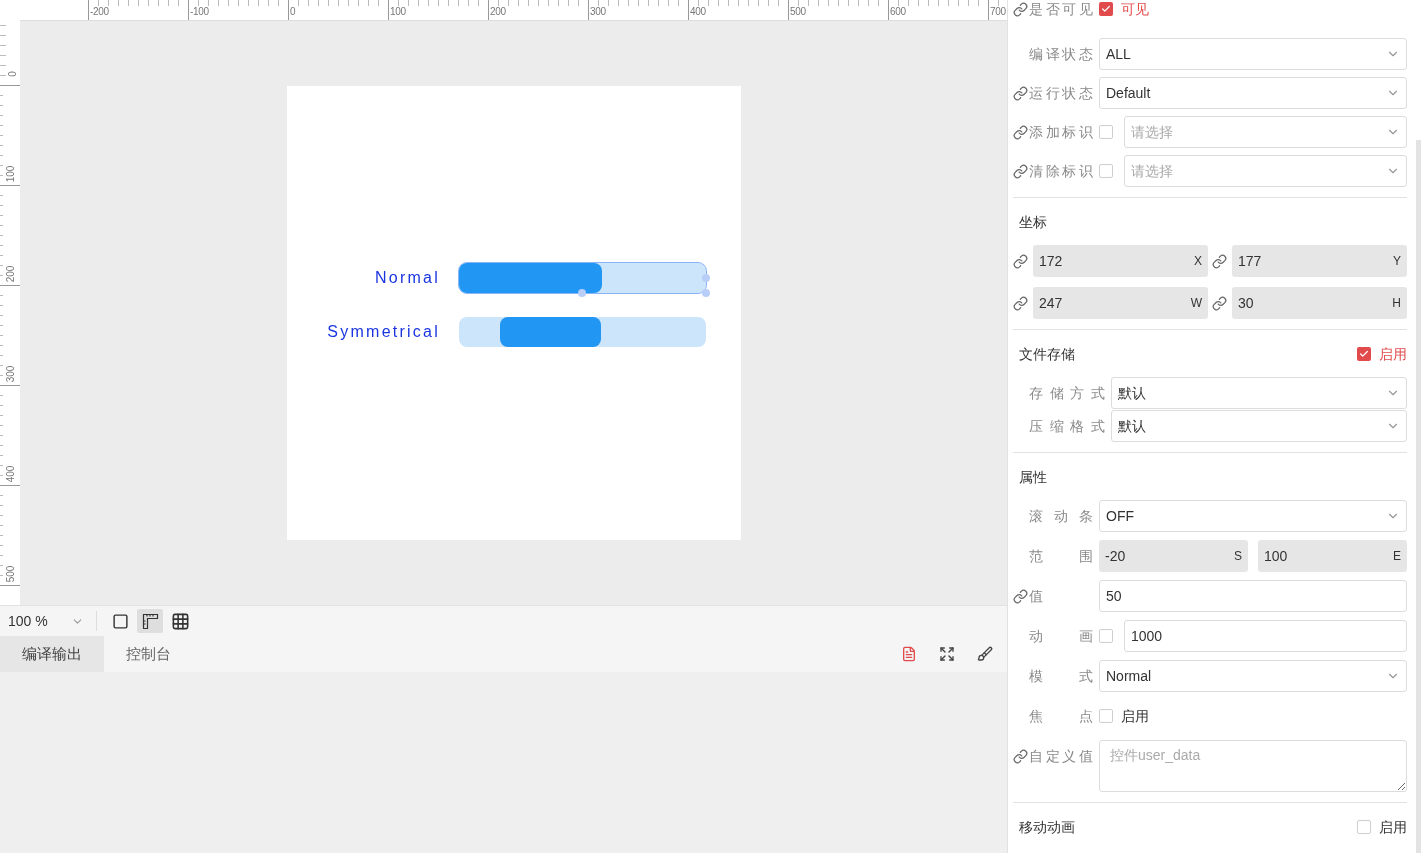 The height and width of the screenshot is (853, 1421). Describe the element at coordinates (1135, 9) in the screenshot. I see `checkbox-label: 可见` at that location.